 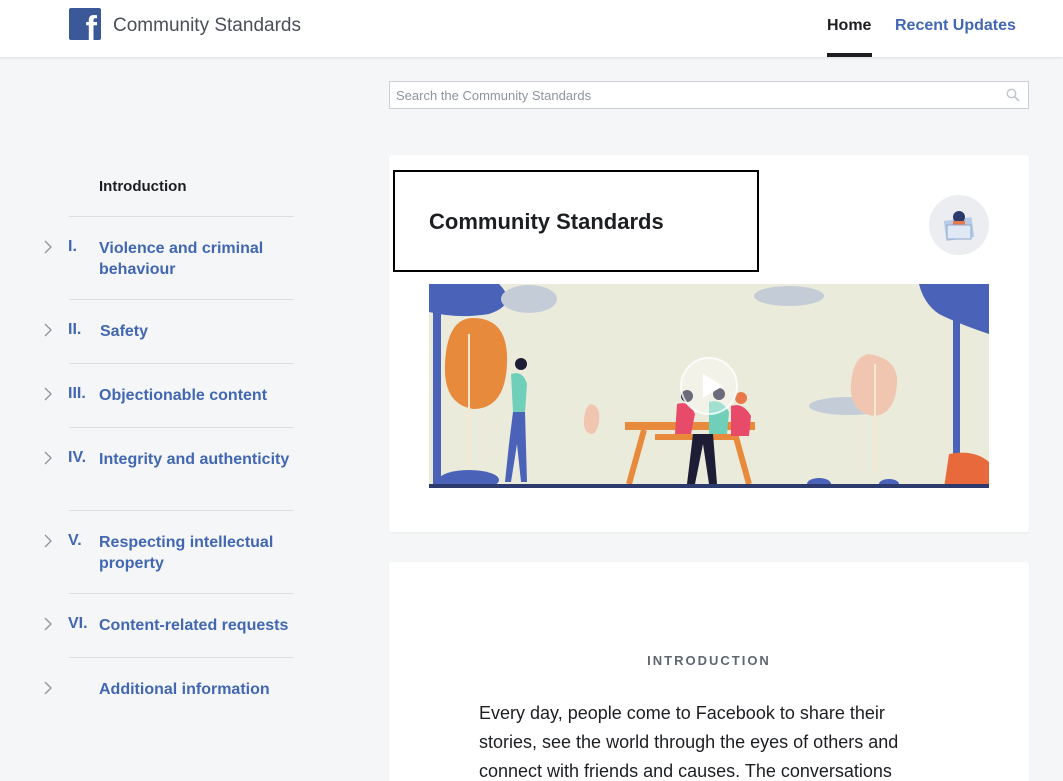 What do you see at coordinates (72, 246) in the screenshot?
I see `sidebar-item-number: I.` at bounding box center [72, 246].